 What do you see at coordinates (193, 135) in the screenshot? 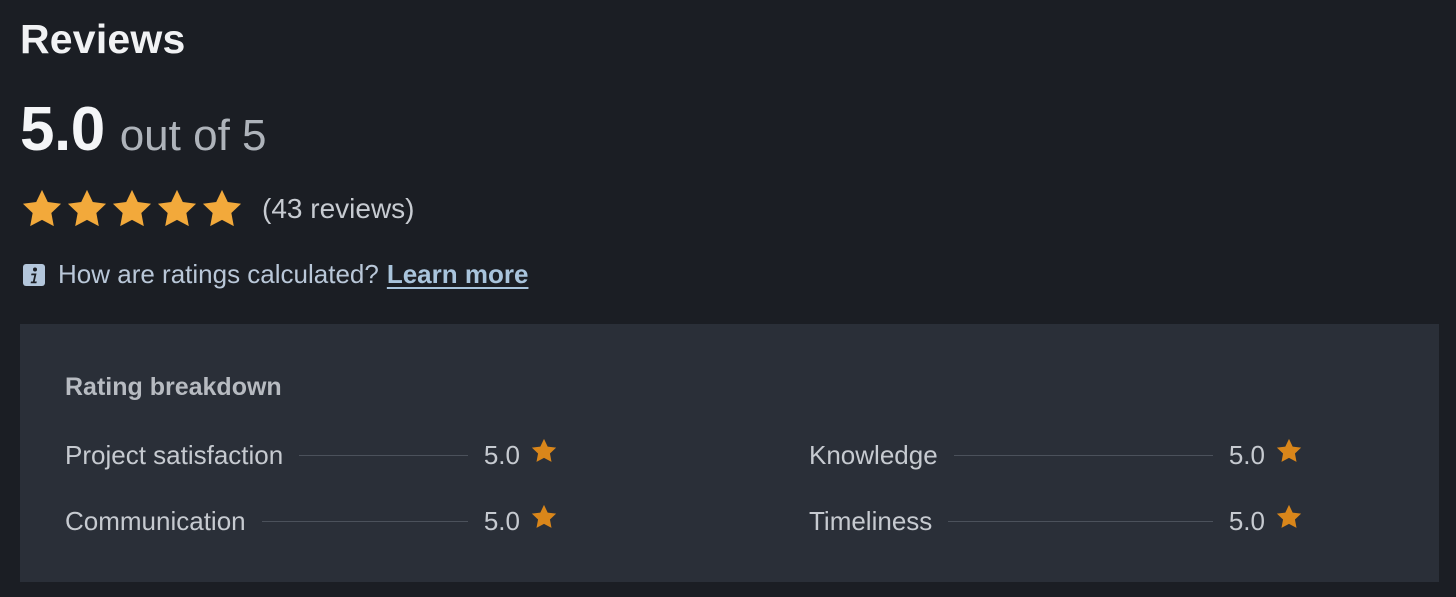
I see `score-suffix: out of 5` at bounding box center [193, 135].